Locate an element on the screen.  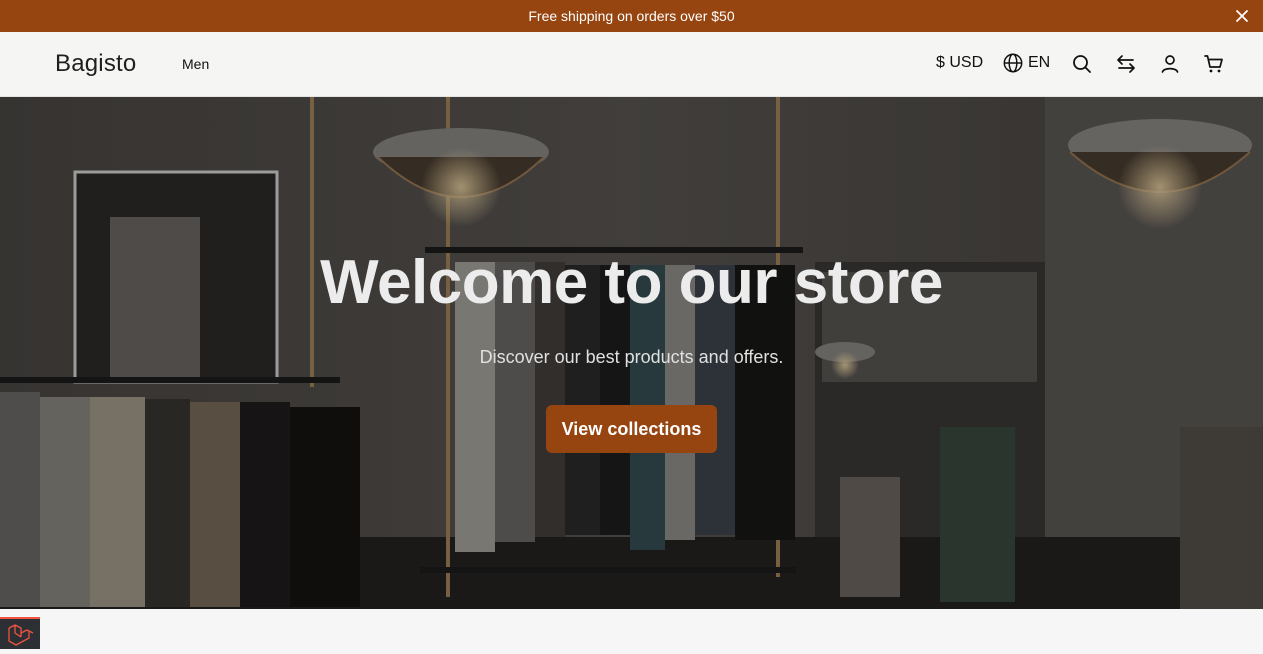
announcement-text: Free shipping on orders over $50 is located at coordinates (631, 16).